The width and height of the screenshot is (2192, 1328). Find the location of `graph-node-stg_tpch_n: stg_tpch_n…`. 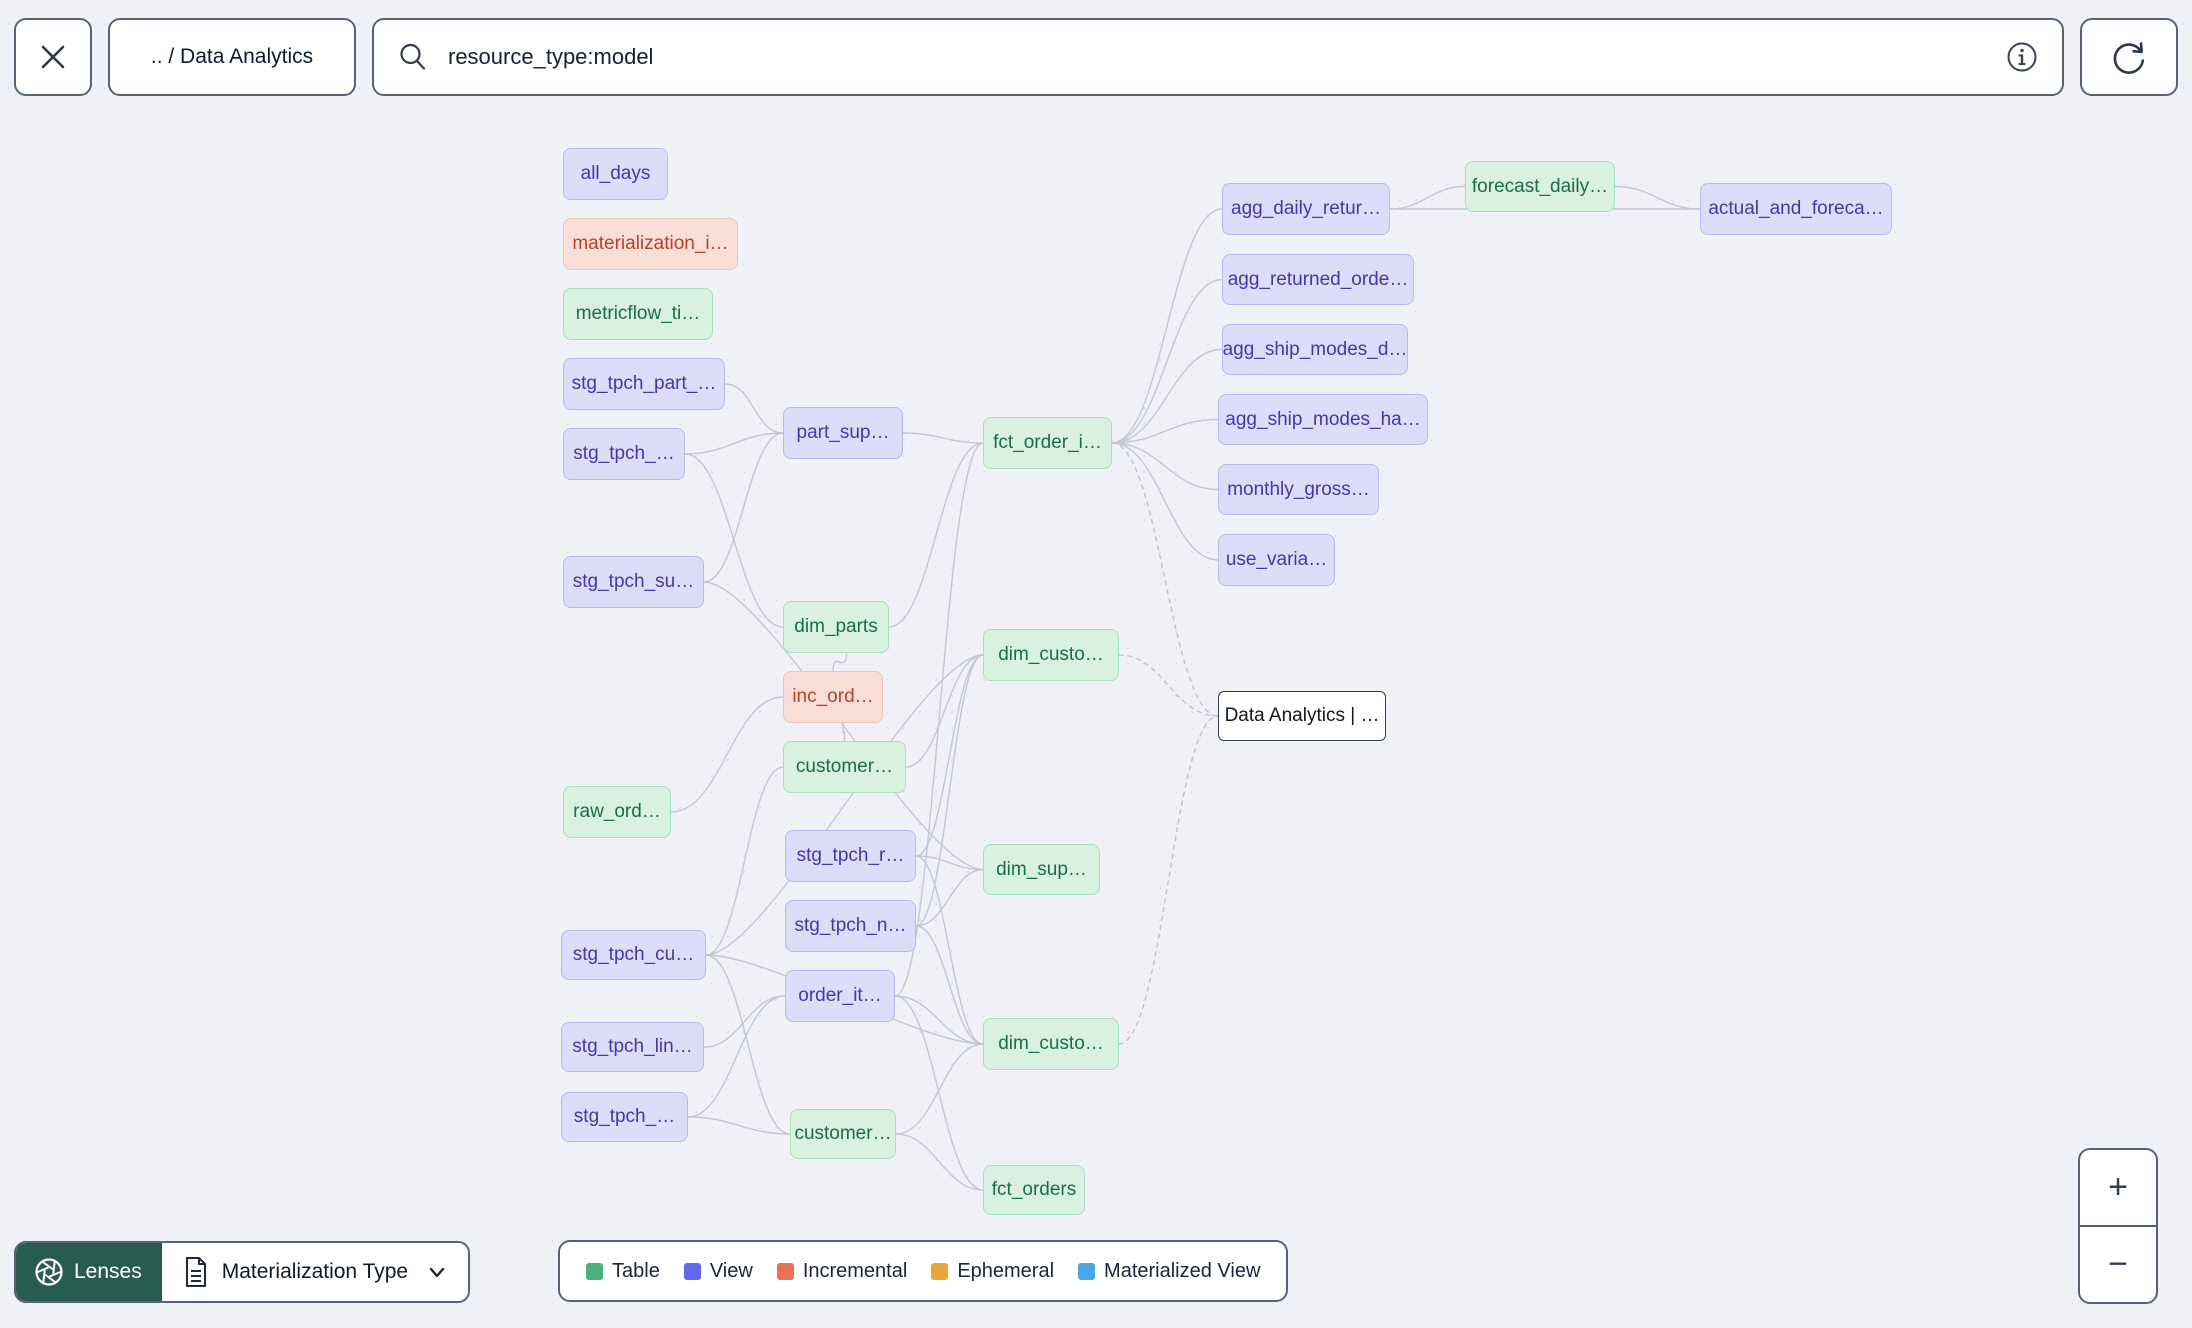

graph-node-stg_tpch_n: stg_tpch_n… is located at coordinates (850, 926).